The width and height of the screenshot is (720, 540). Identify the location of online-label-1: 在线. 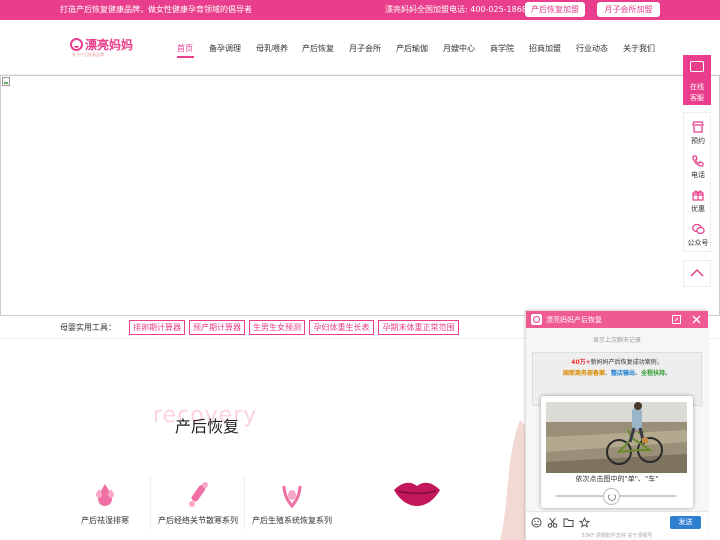
(697, 87).